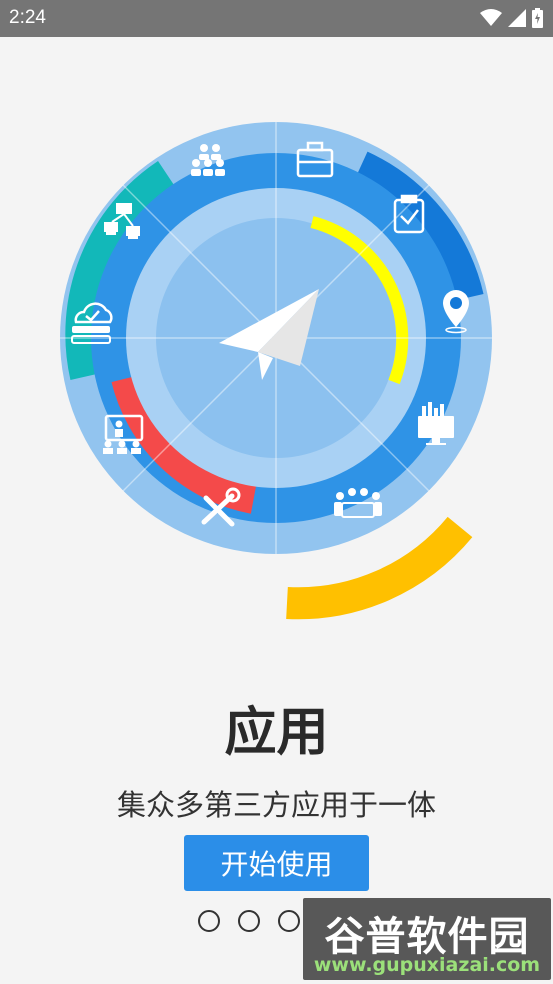  I want to click on page-title: 应用, so click(276, 733).